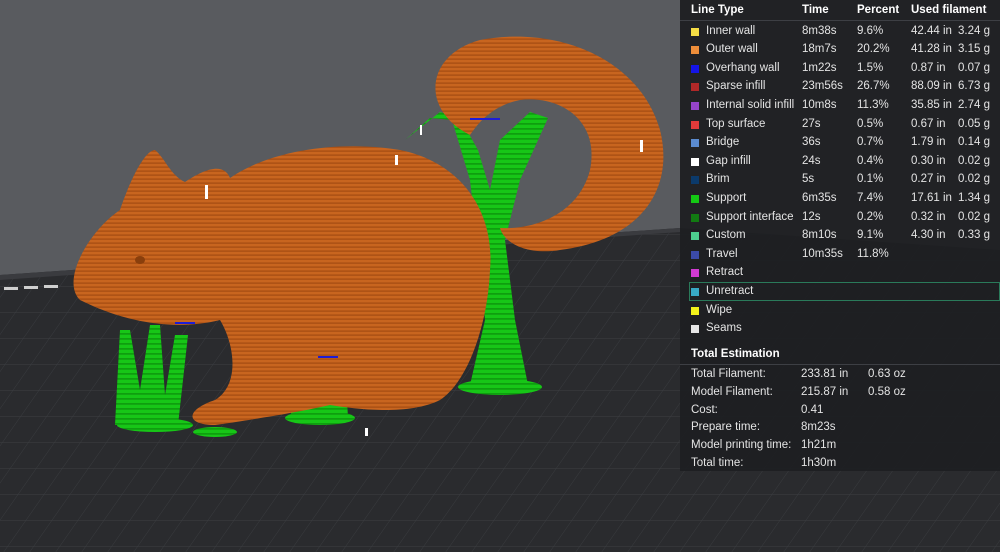 The width and height of the screenshot is (1000, 552). I want to click on total-label: Total time:, so click(717, 463).